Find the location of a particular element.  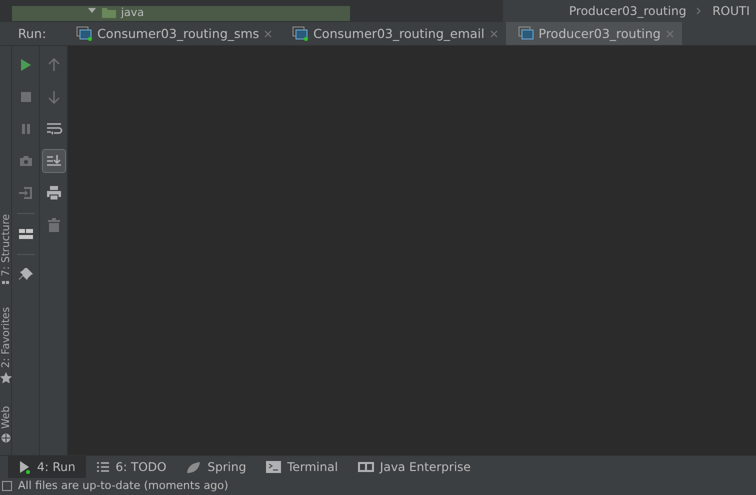

expand-arrow-icon is located at coordinates (92, 10).